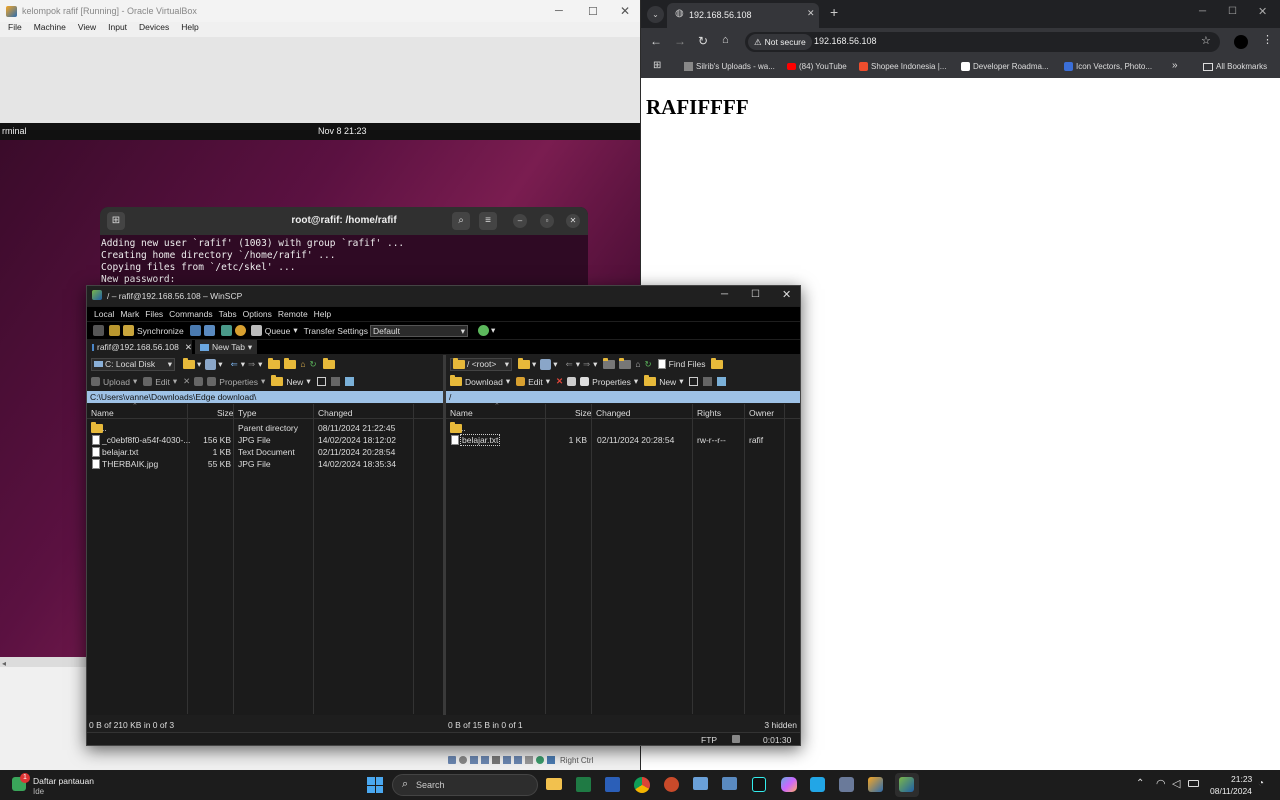  I want to click on word-icon, so click(612, 784).